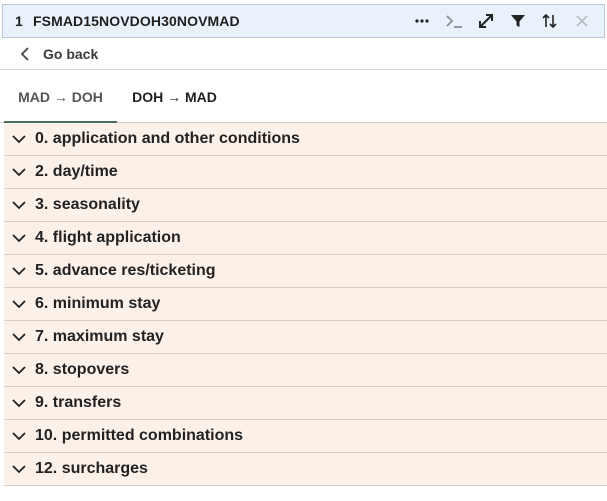  I want to click on section-label: 6. minimum stay, so click(98, 303).